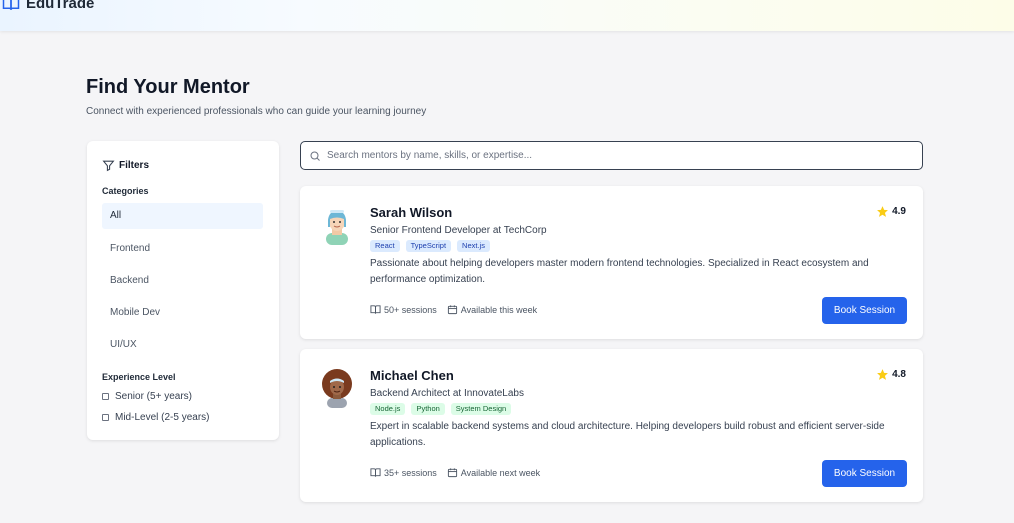  What do you see at coordinates (507, 15) in the screenshot?
I see `top-nav-bar: EduTrade` at bounding box center [507, 15].